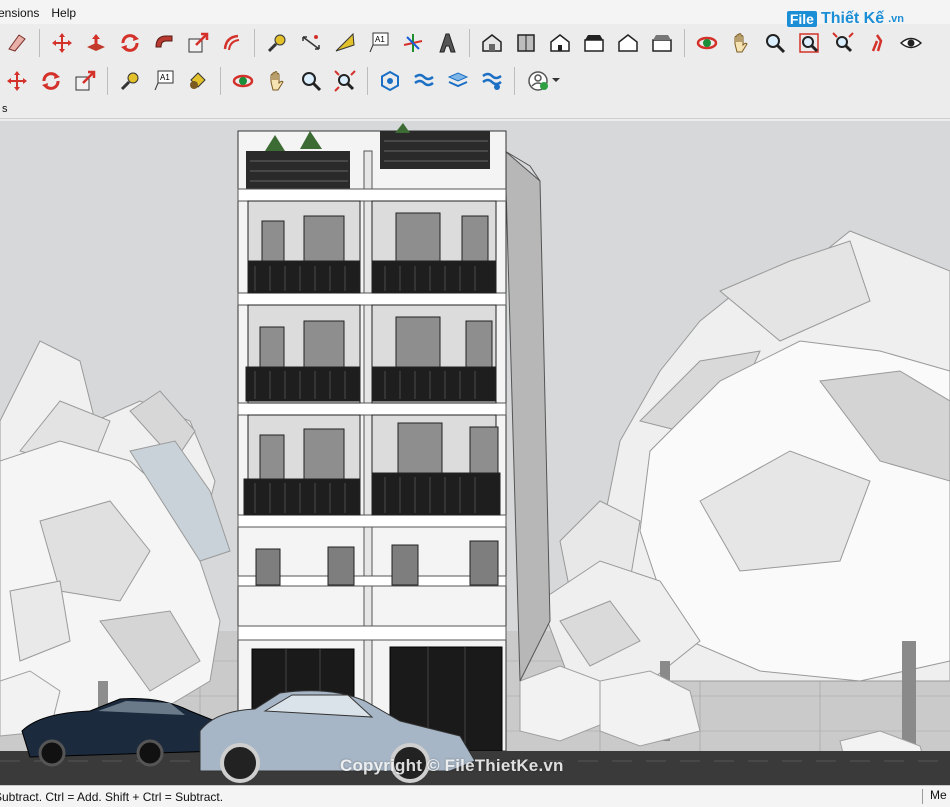 Image resolution: width=950 pixels, height=807 pixels. What do you see at coordinates (662, 43) in the screenshot?
I see `left-view-icon` at bounding box center [662, 43].